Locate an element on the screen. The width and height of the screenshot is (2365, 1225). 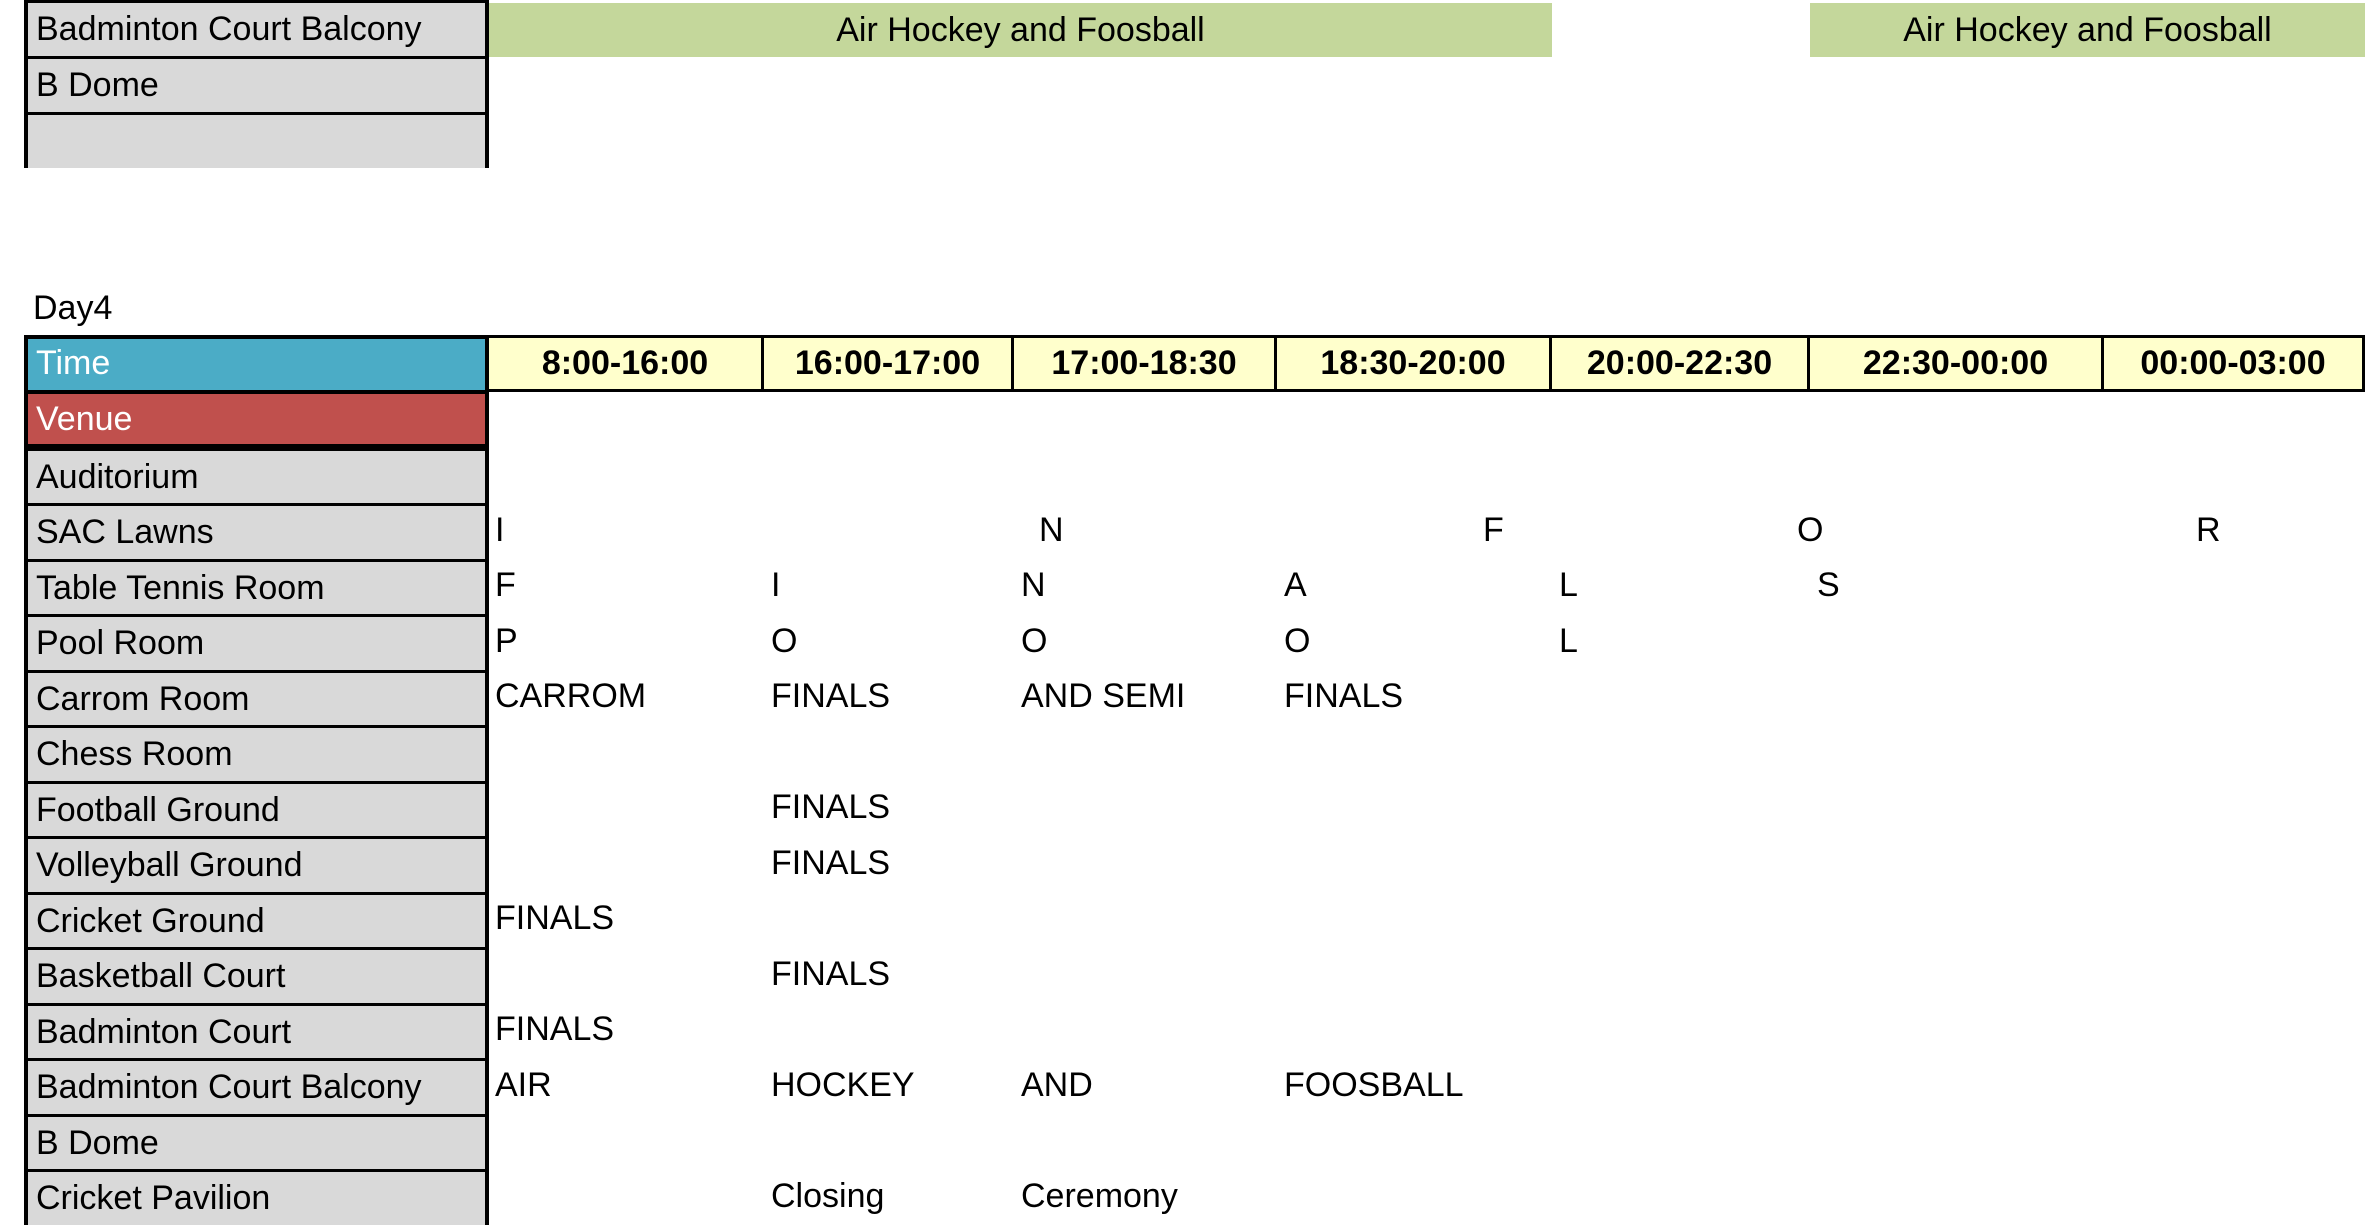
time-slot: 18:30-20:00 is located at coordinates (1414, 363).